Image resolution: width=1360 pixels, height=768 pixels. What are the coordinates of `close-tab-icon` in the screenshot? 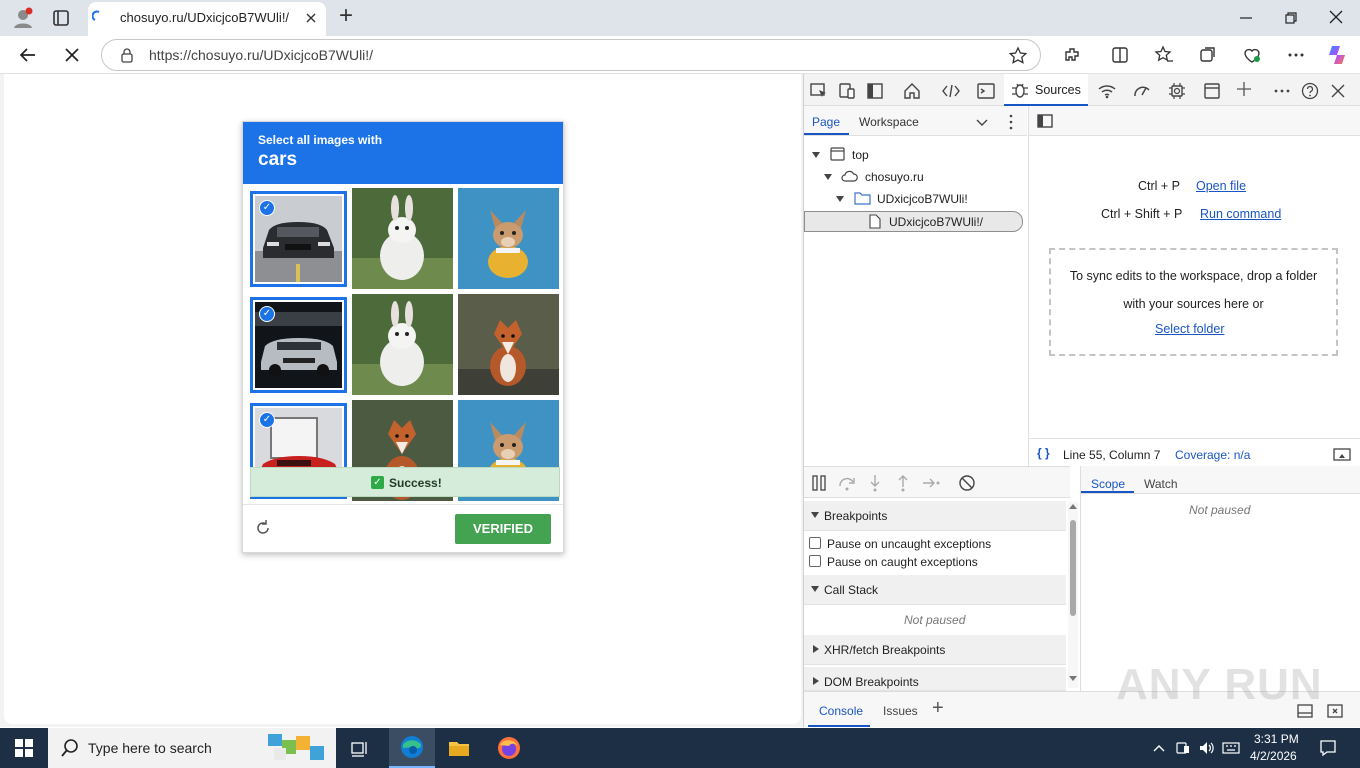 It's located at (311, 18).